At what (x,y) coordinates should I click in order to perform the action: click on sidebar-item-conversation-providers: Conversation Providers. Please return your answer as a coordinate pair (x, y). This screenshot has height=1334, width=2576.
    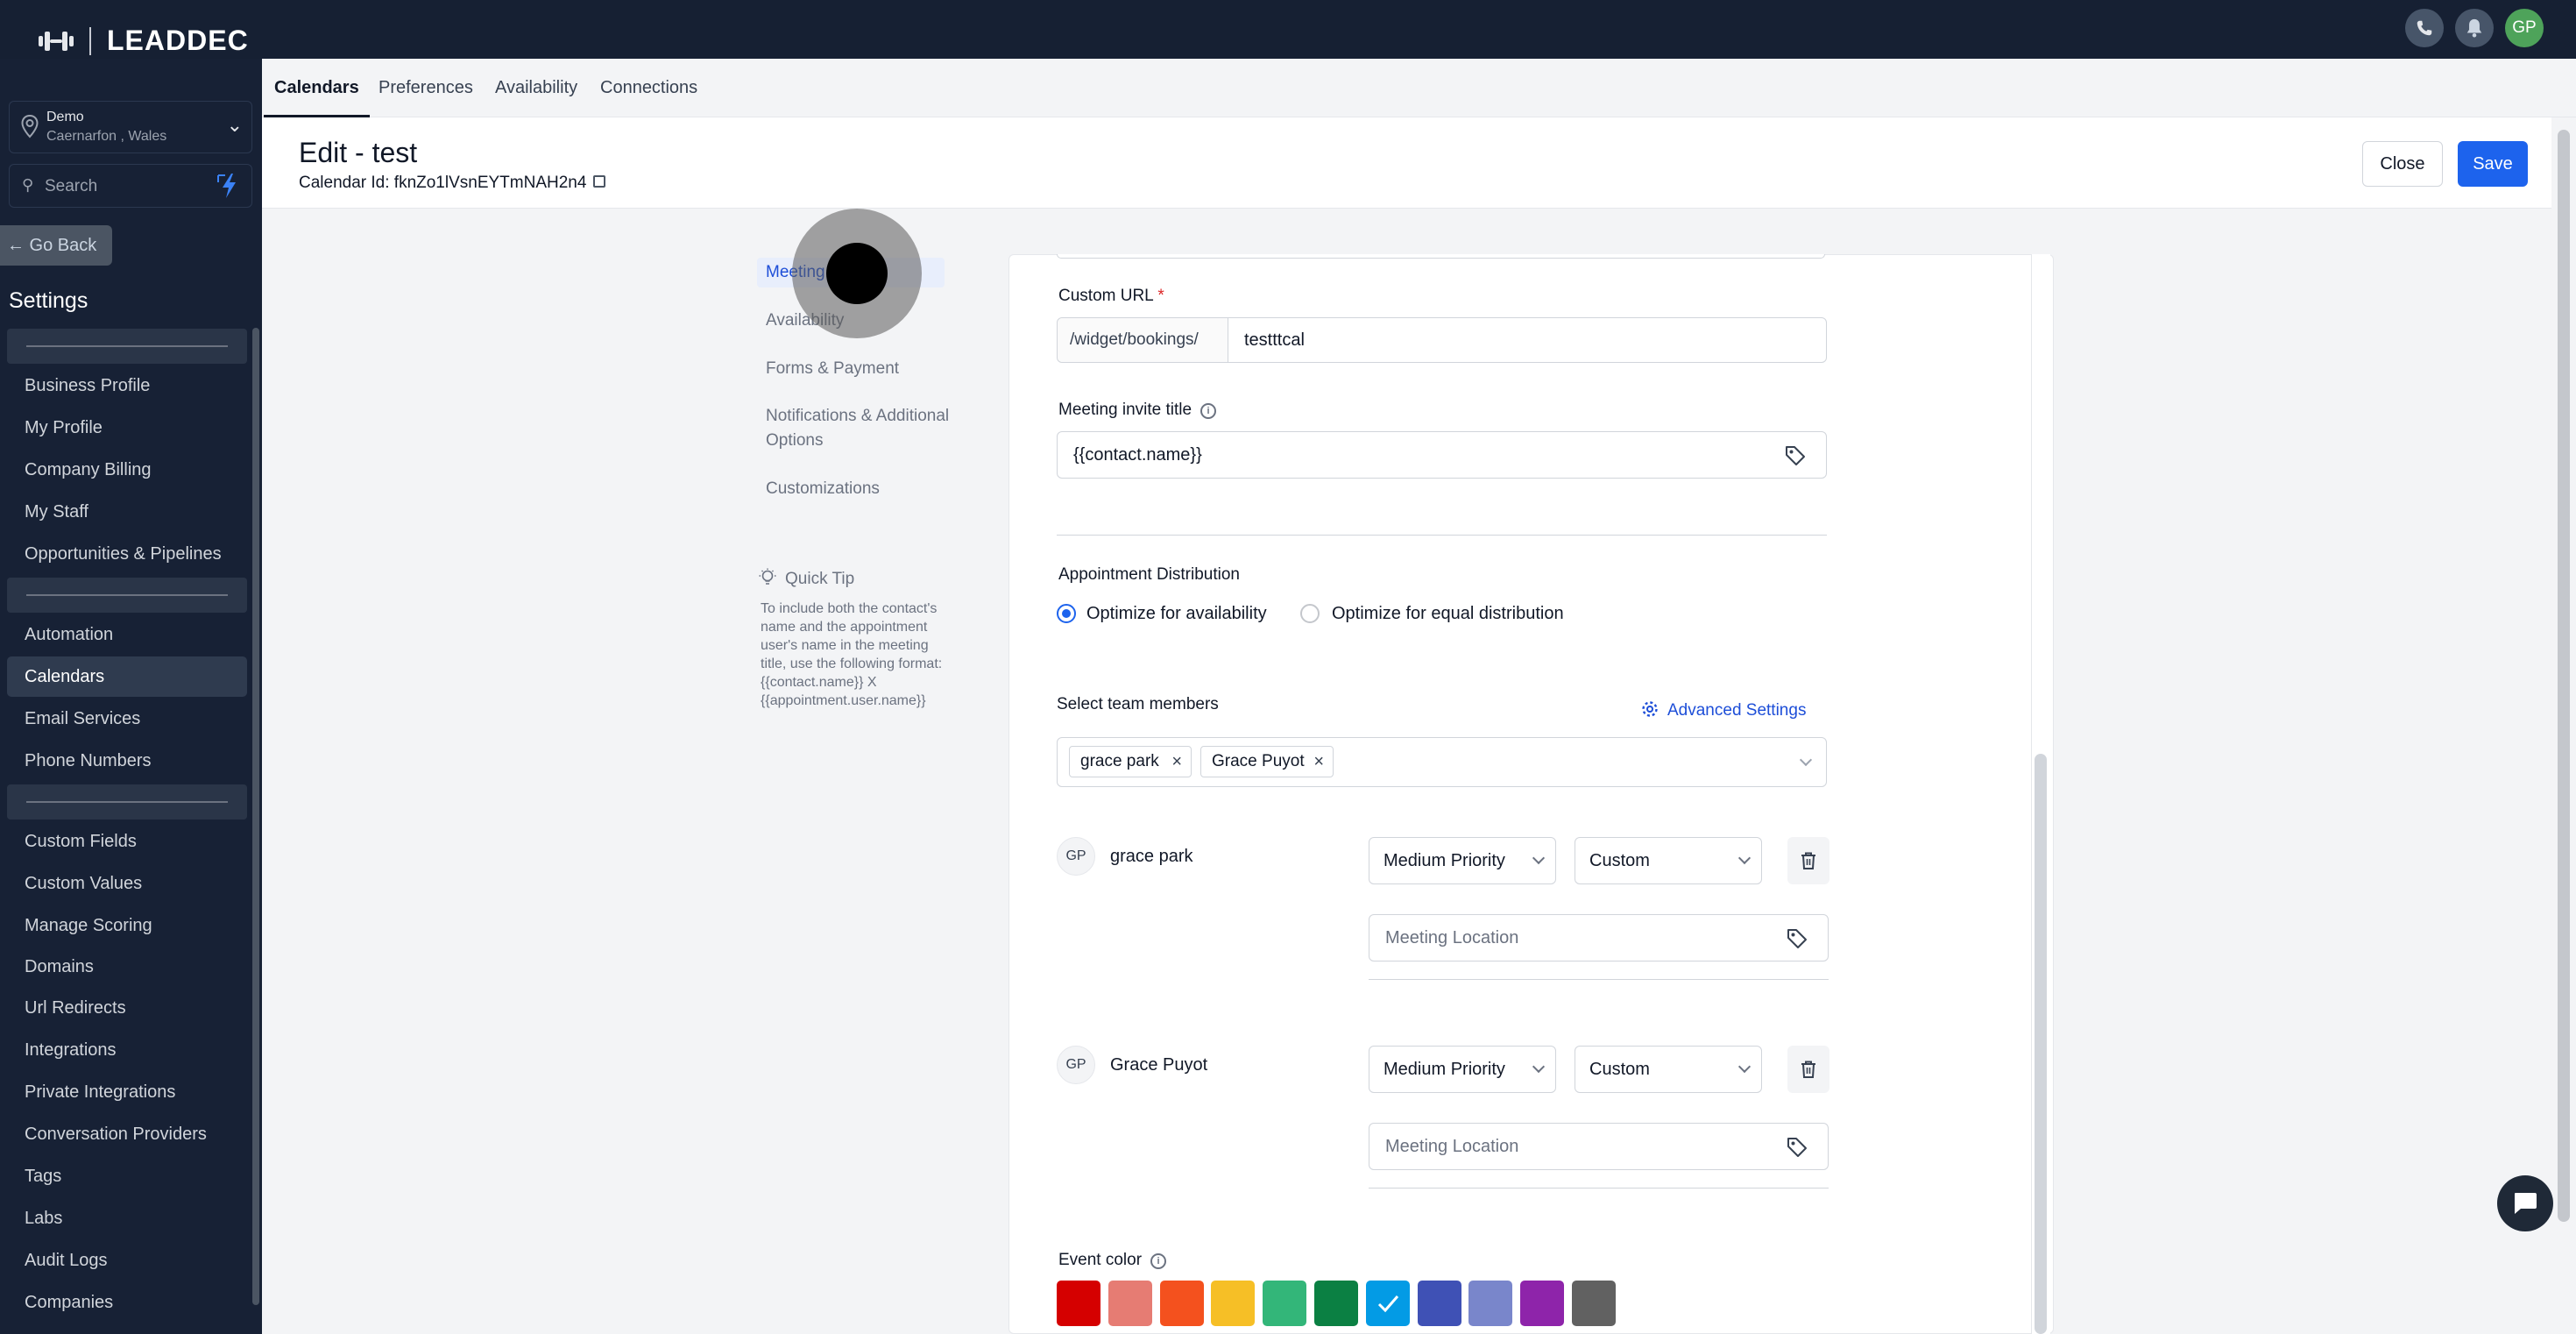
    Looking at the image, I should click on (127, 1134).